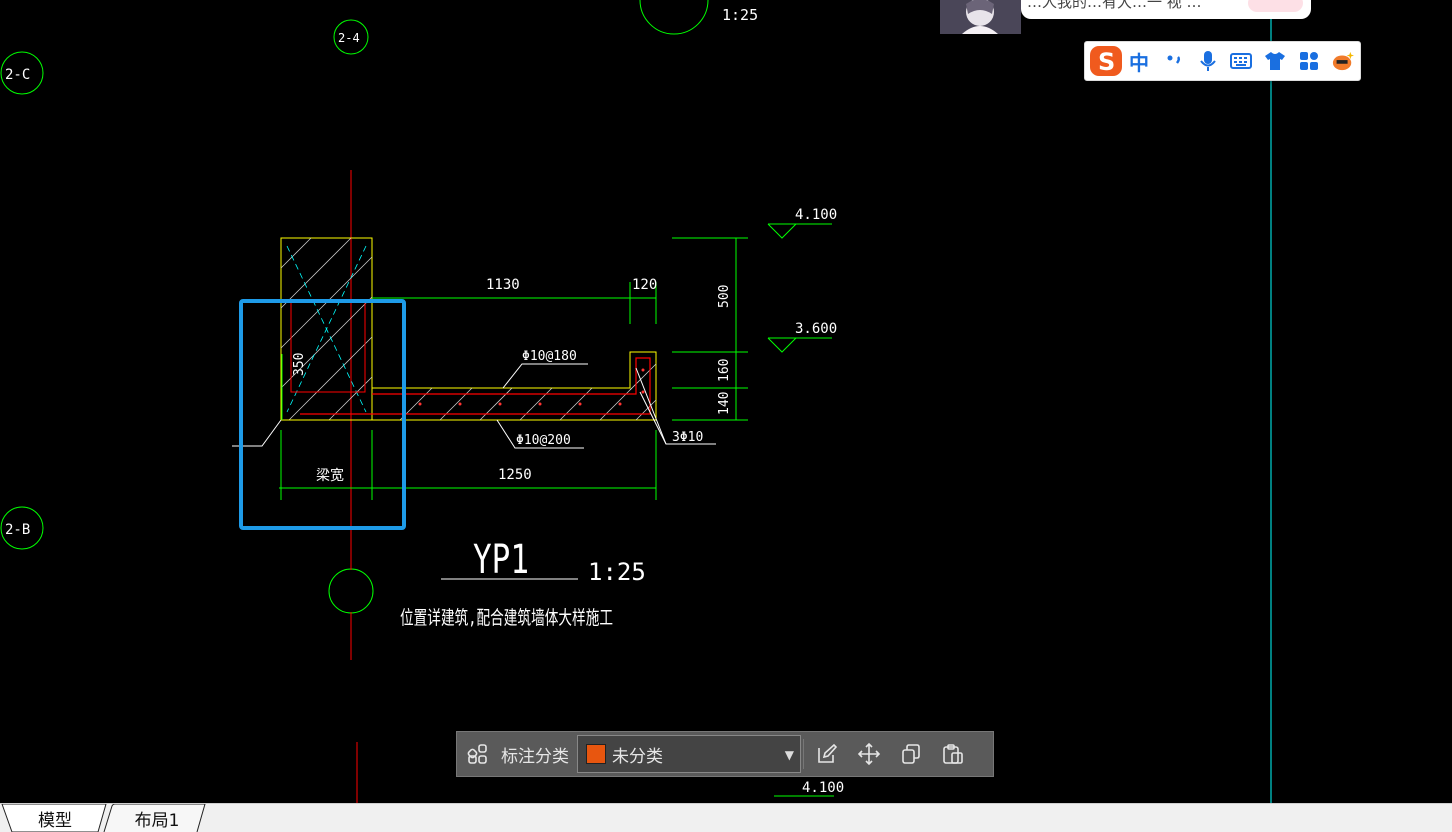 Image resolution: width=1452 pixels, height=832 pixels. I want to click on category-color-swatch, so click(596, 754).